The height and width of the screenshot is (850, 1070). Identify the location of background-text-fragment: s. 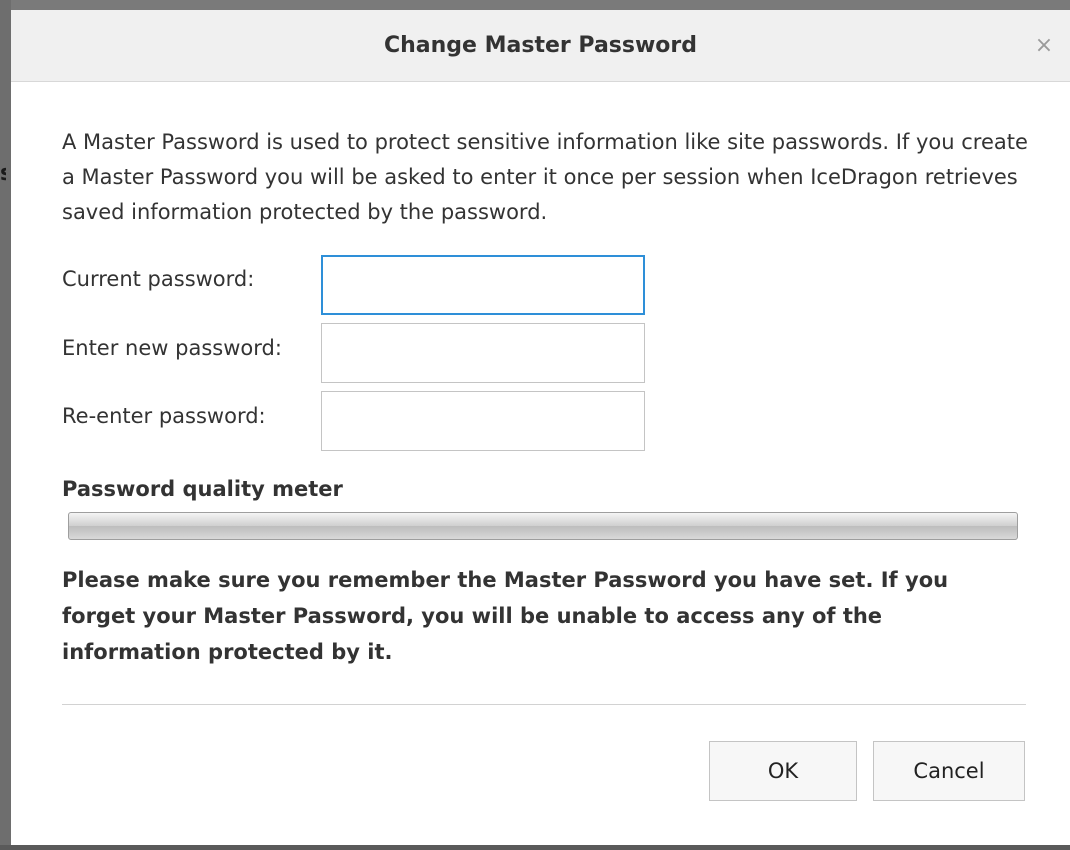
(3, 174).